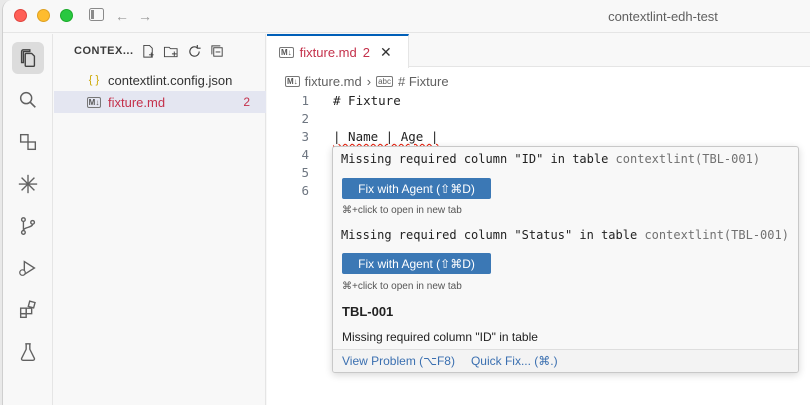  Describe the element at coordinates (217, 51) in the screenshot. I see `collapse-all-icon` at that location.